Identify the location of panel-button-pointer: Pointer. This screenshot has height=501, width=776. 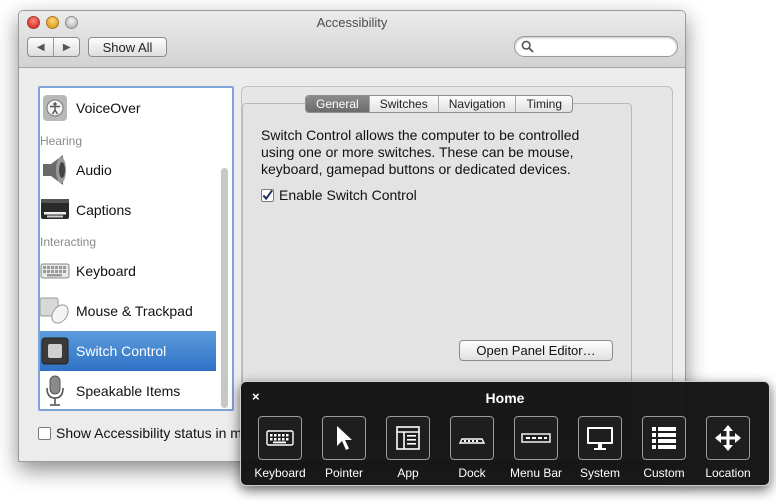
(344, 448).